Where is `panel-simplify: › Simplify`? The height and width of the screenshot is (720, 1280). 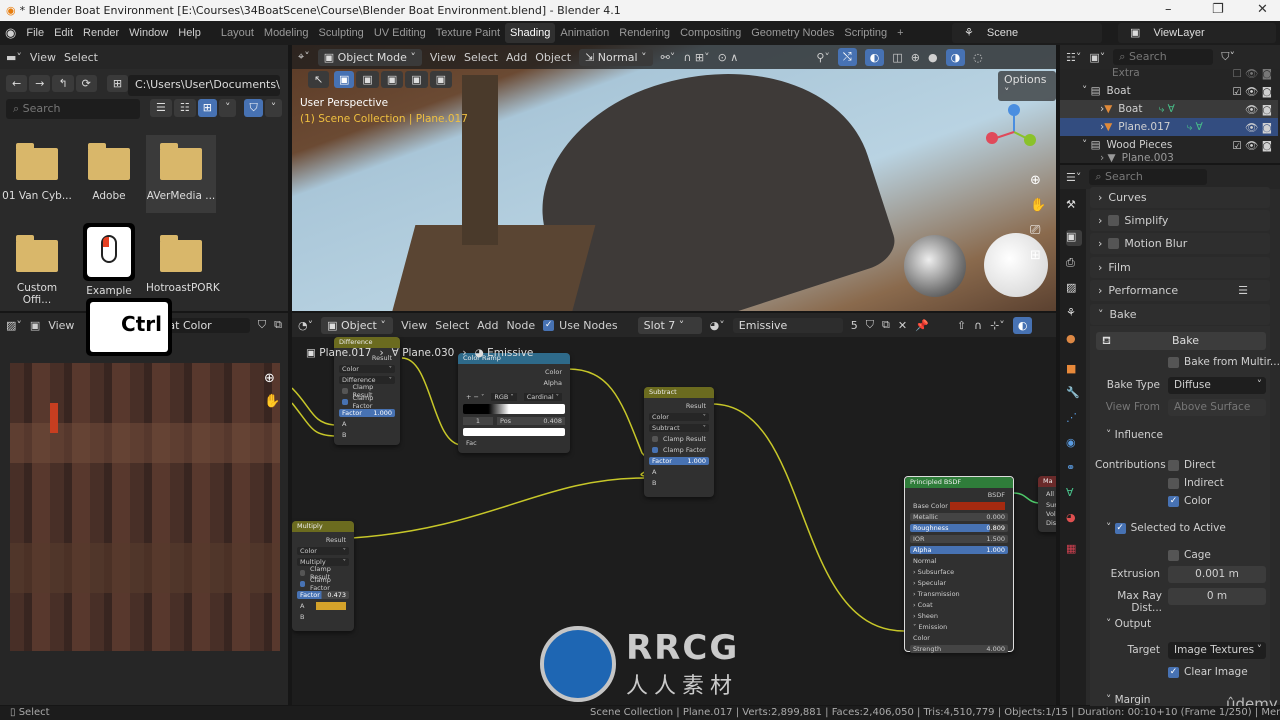 panel-simplify: › Simplify is located at coordinates (1180, 220).